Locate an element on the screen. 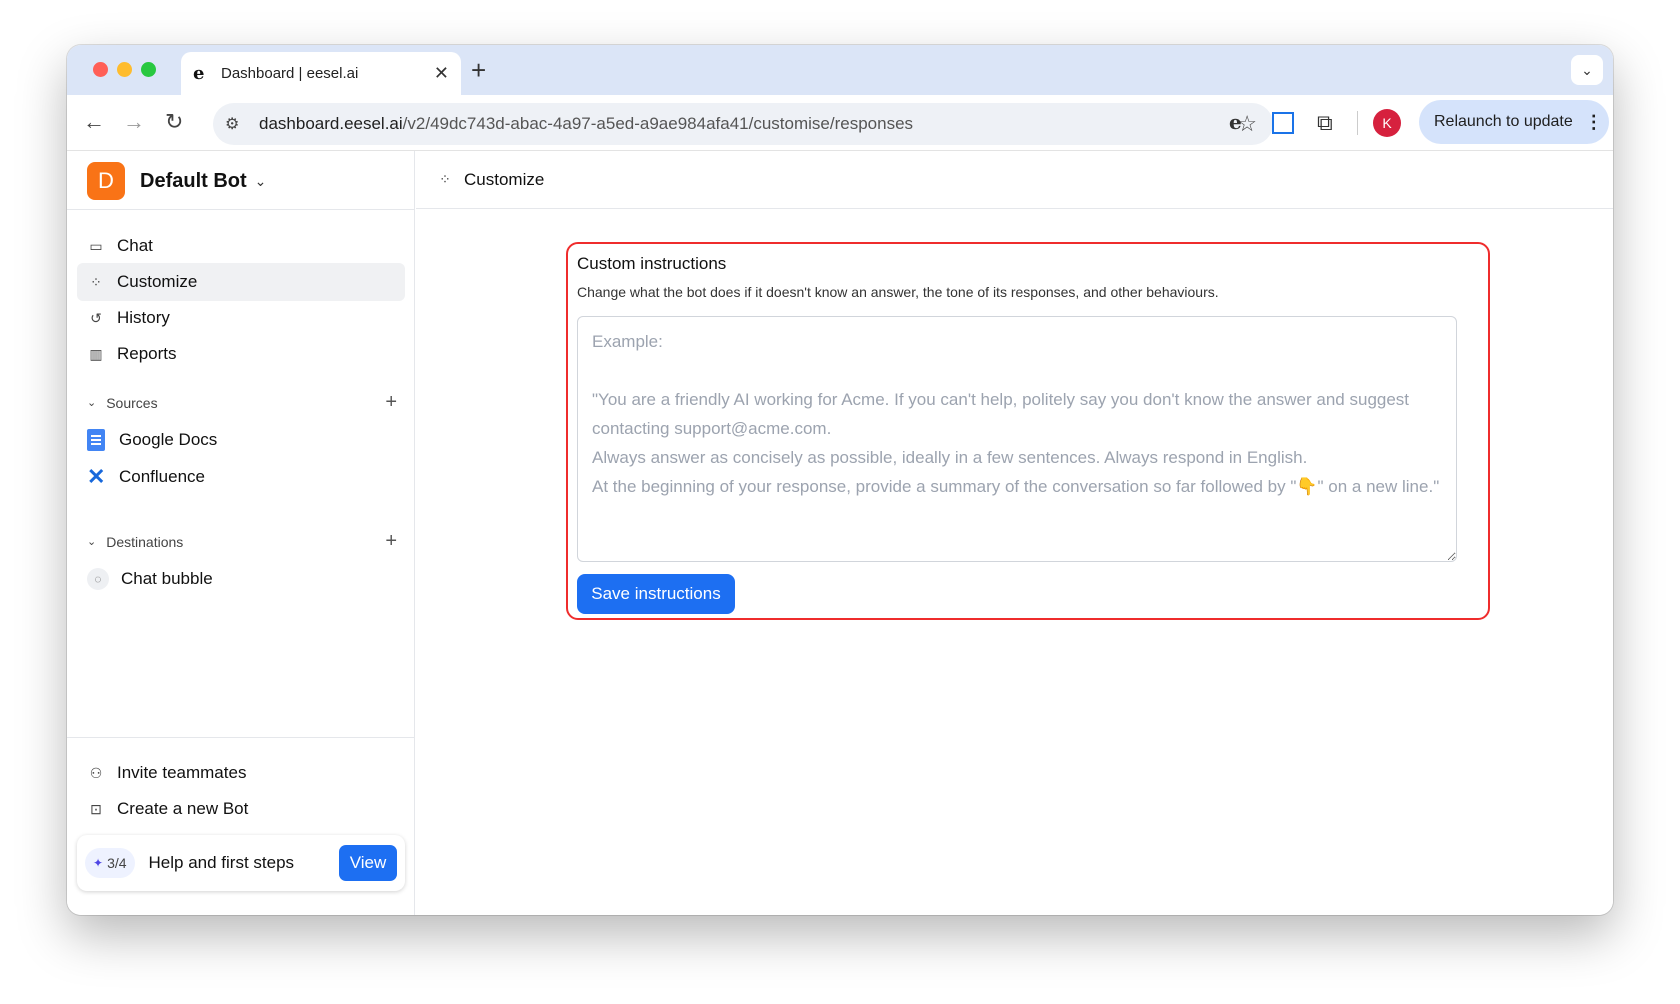 This screenshot has height=1004, width=1680. url-host: dashboard.eesel.ai is located at coordinates (331, 123).